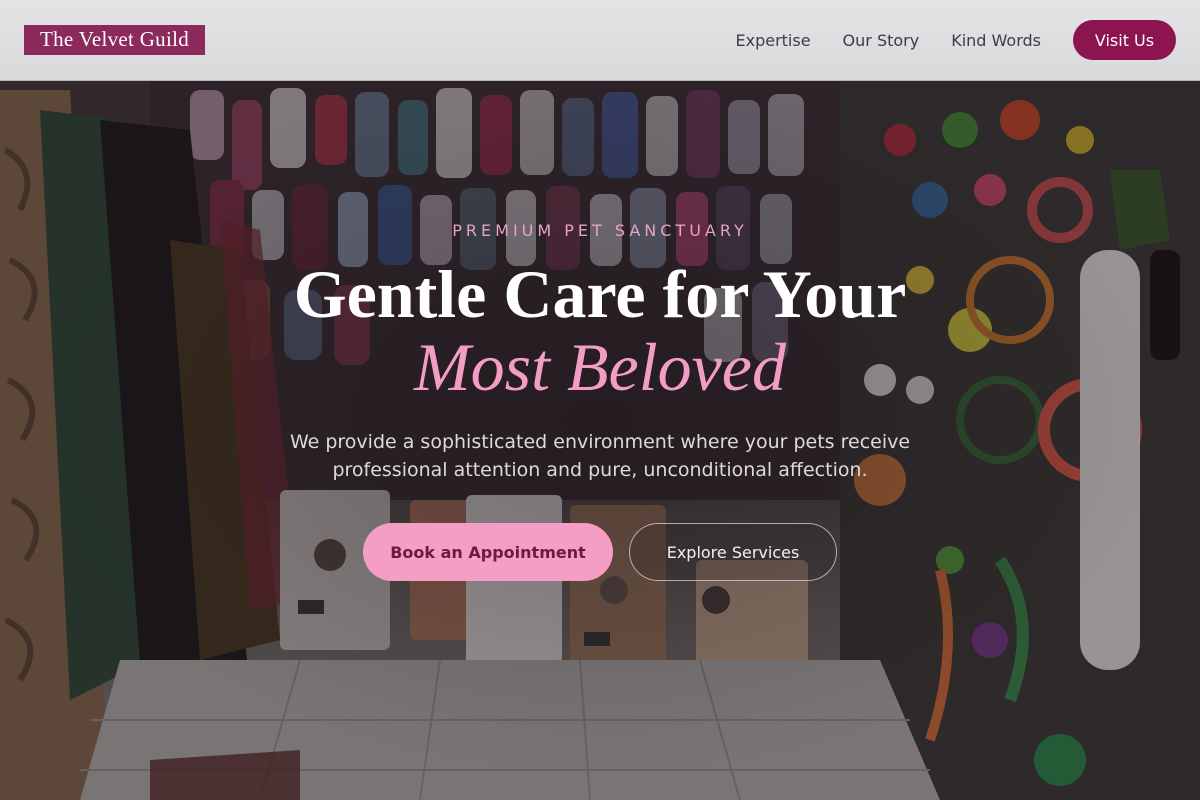 Image resolution: width=1200 pixels, height=800 pixels. I want to click on visit-us-button: Visit Us, so click(1124, 40).